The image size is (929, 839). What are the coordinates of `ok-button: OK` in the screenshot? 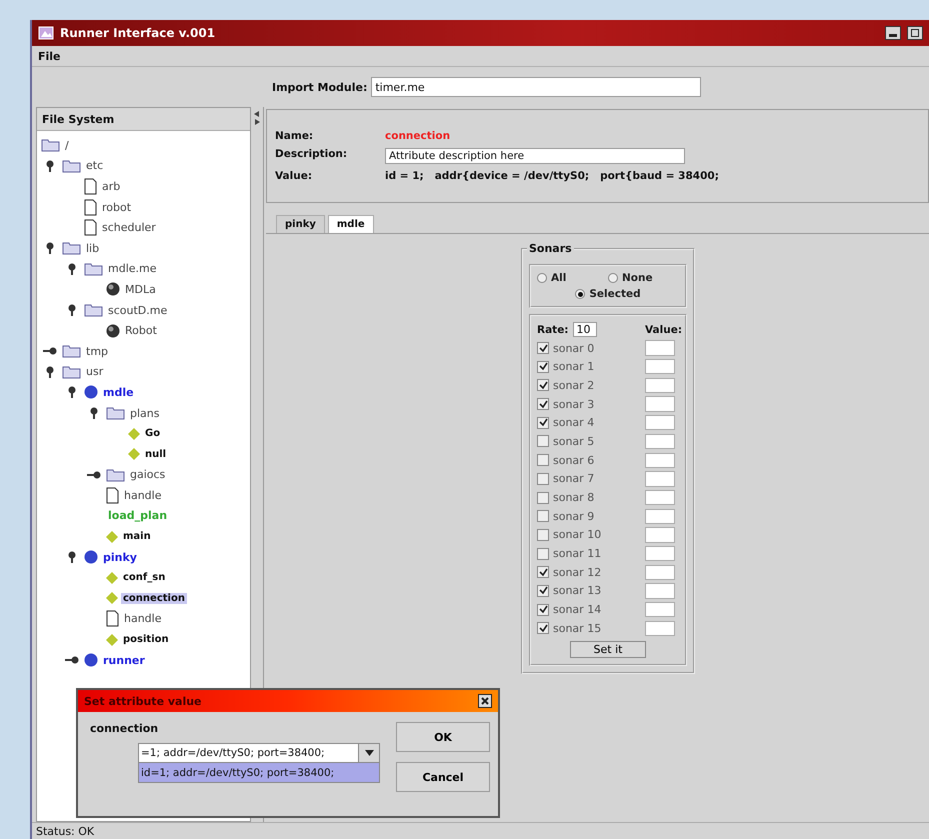 It's located at (443, 737).